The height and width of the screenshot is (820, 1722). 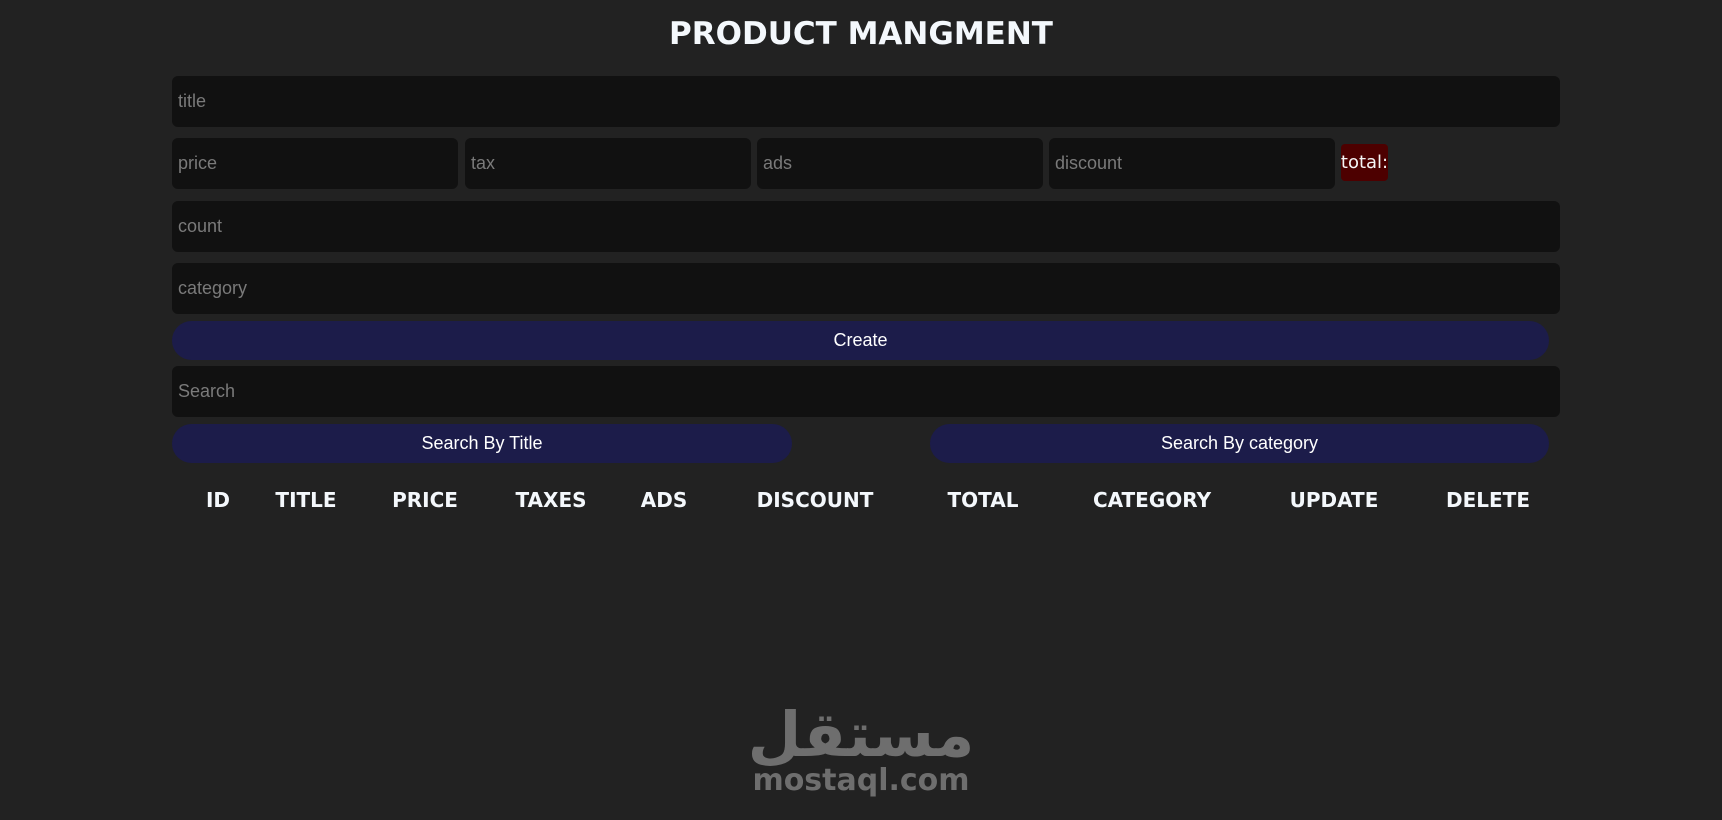 I want to click on ads-input, so click(x=900, y=163).